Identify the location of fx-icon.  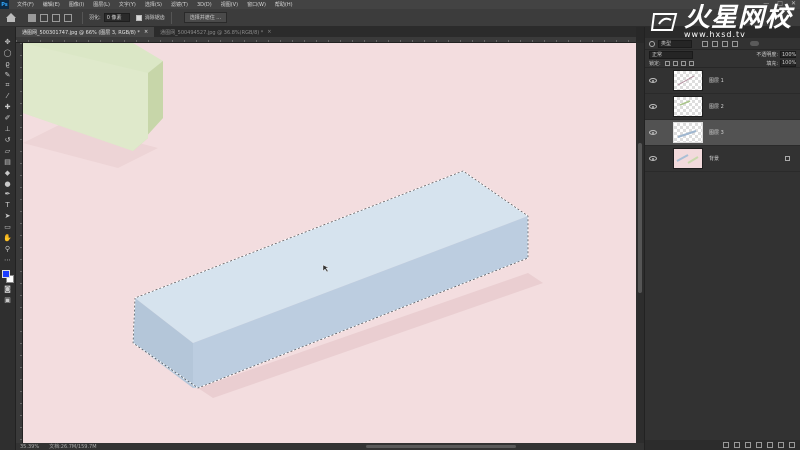
(737, 445).